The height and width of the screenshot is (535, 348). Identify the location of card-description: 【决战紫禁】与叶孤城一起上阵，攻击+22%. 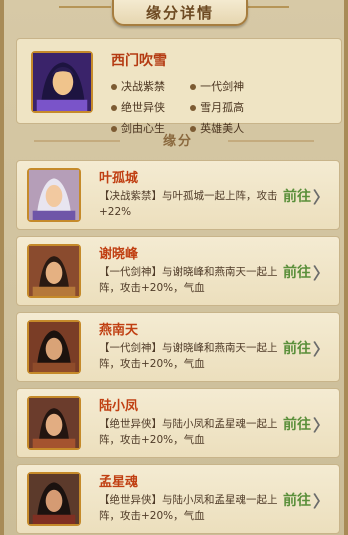
(188, 204).